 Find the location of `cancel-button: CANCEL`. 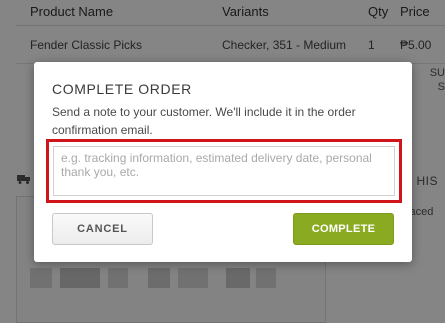

cancel-button: CANCEL is located at coordinates (102, 229).